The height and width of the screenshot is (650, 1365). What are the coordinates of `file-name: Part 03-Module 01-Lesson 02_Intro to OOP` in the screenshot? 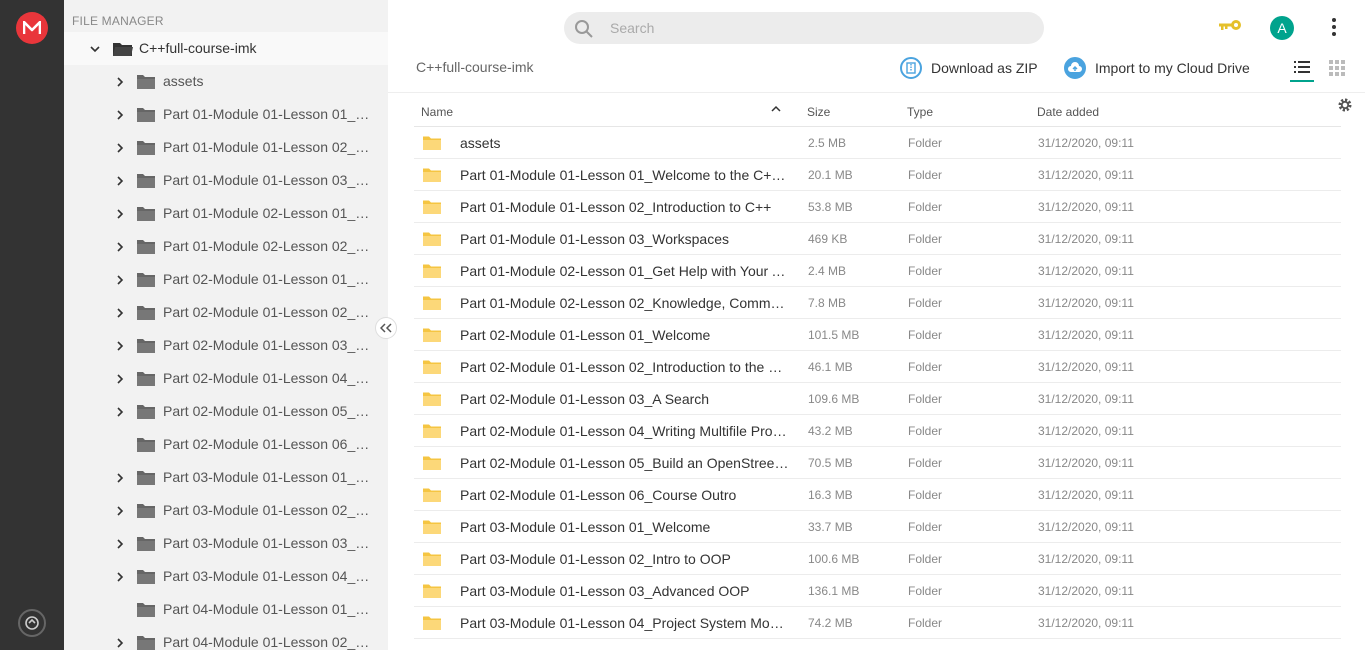 It's located at (625, 559).